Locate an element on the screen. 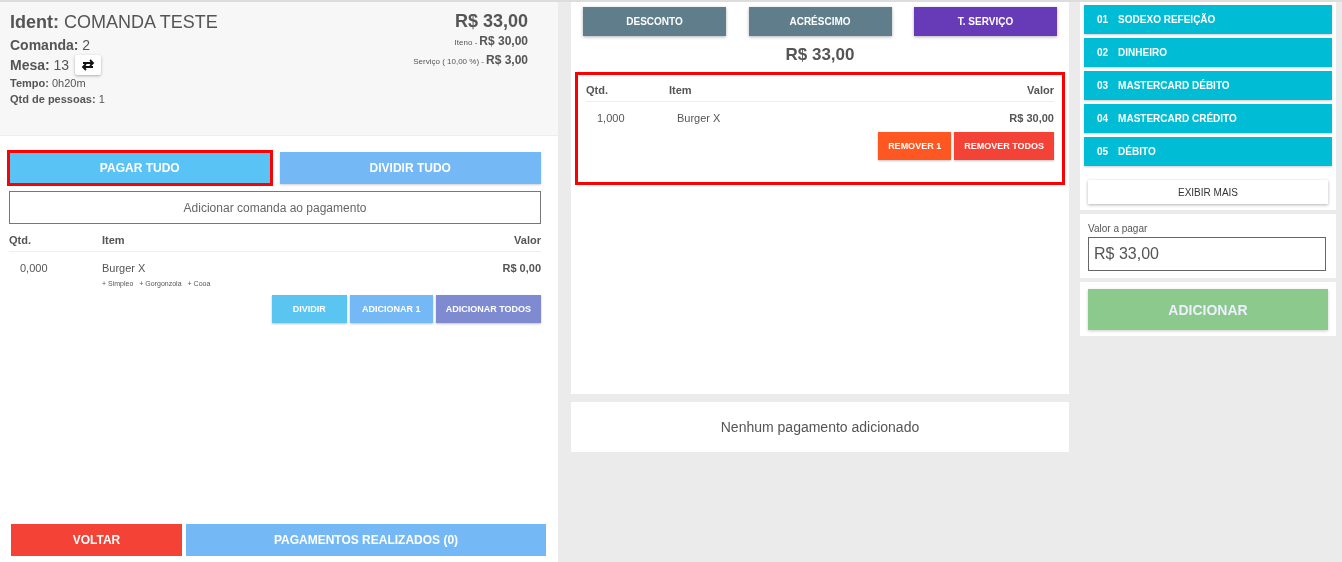  swap-arrows-icon is located at coordinates (88, 65).